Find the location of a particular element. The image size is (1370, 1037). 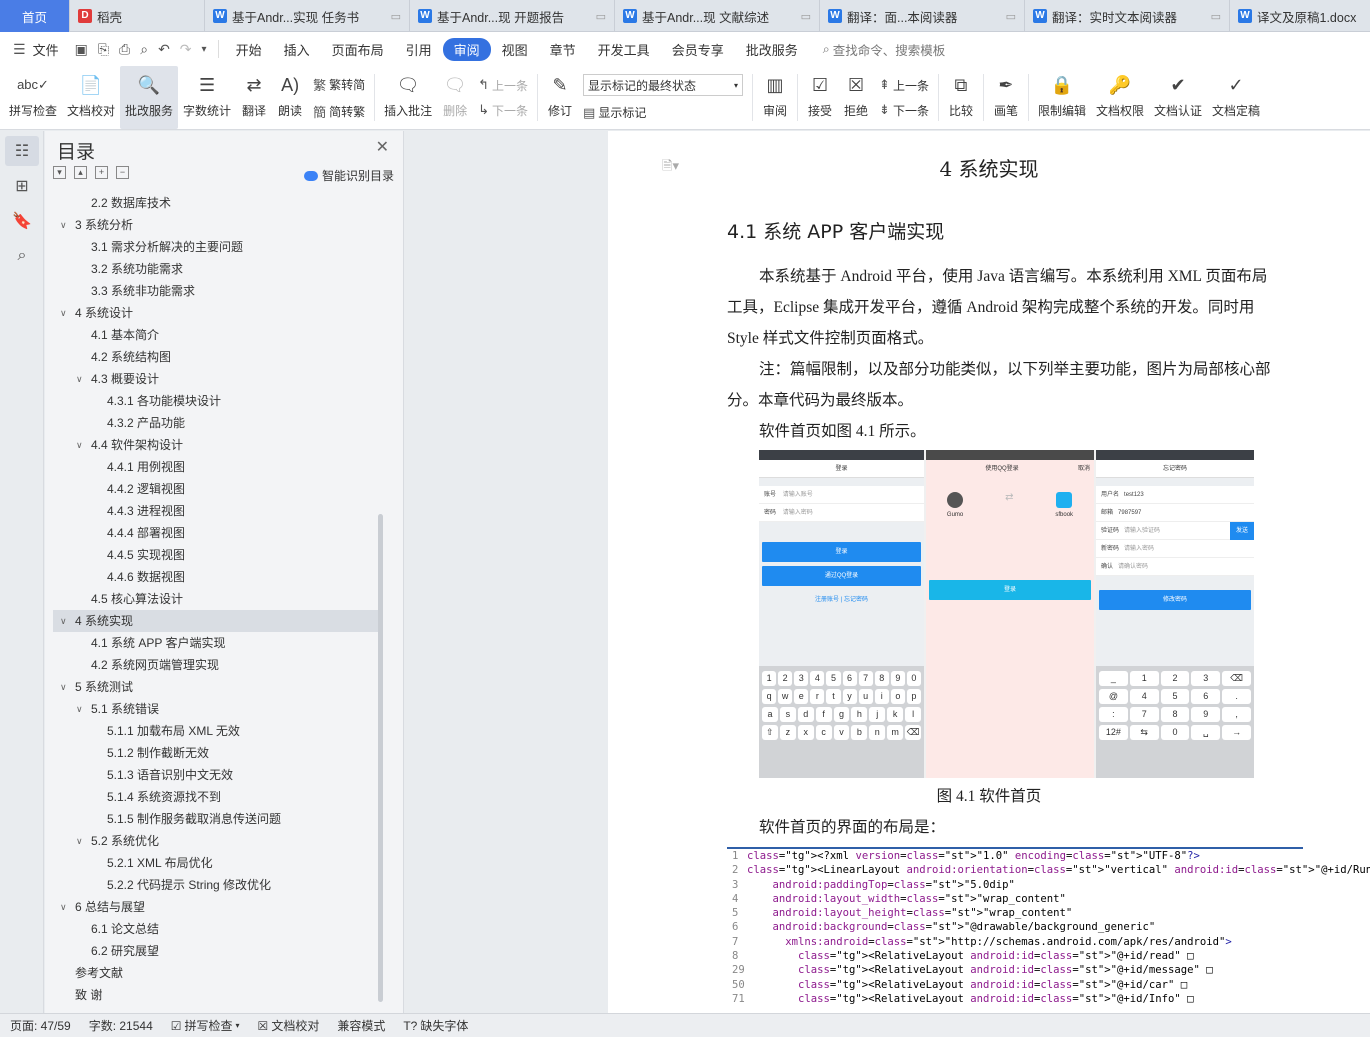

toc-item: 5.1.2 制作截断无效 is located at coordinates (215, 753).